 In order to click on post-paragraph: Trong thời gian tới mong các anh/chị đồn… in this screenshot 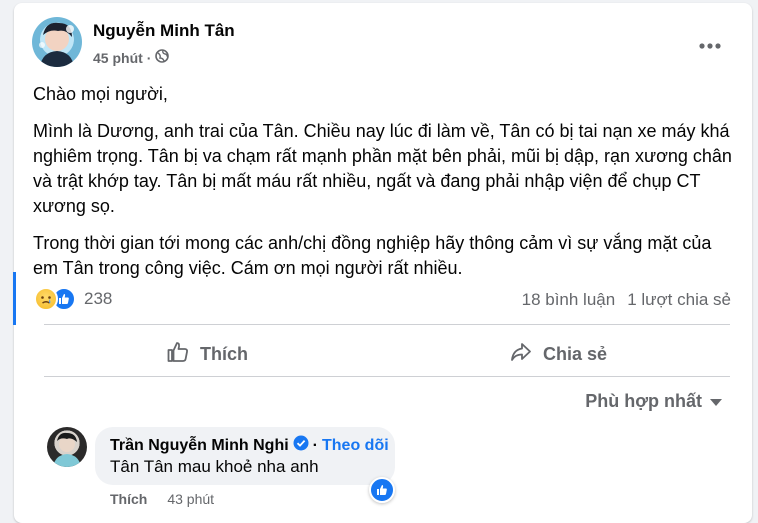, I will do `click(372, 255)`.